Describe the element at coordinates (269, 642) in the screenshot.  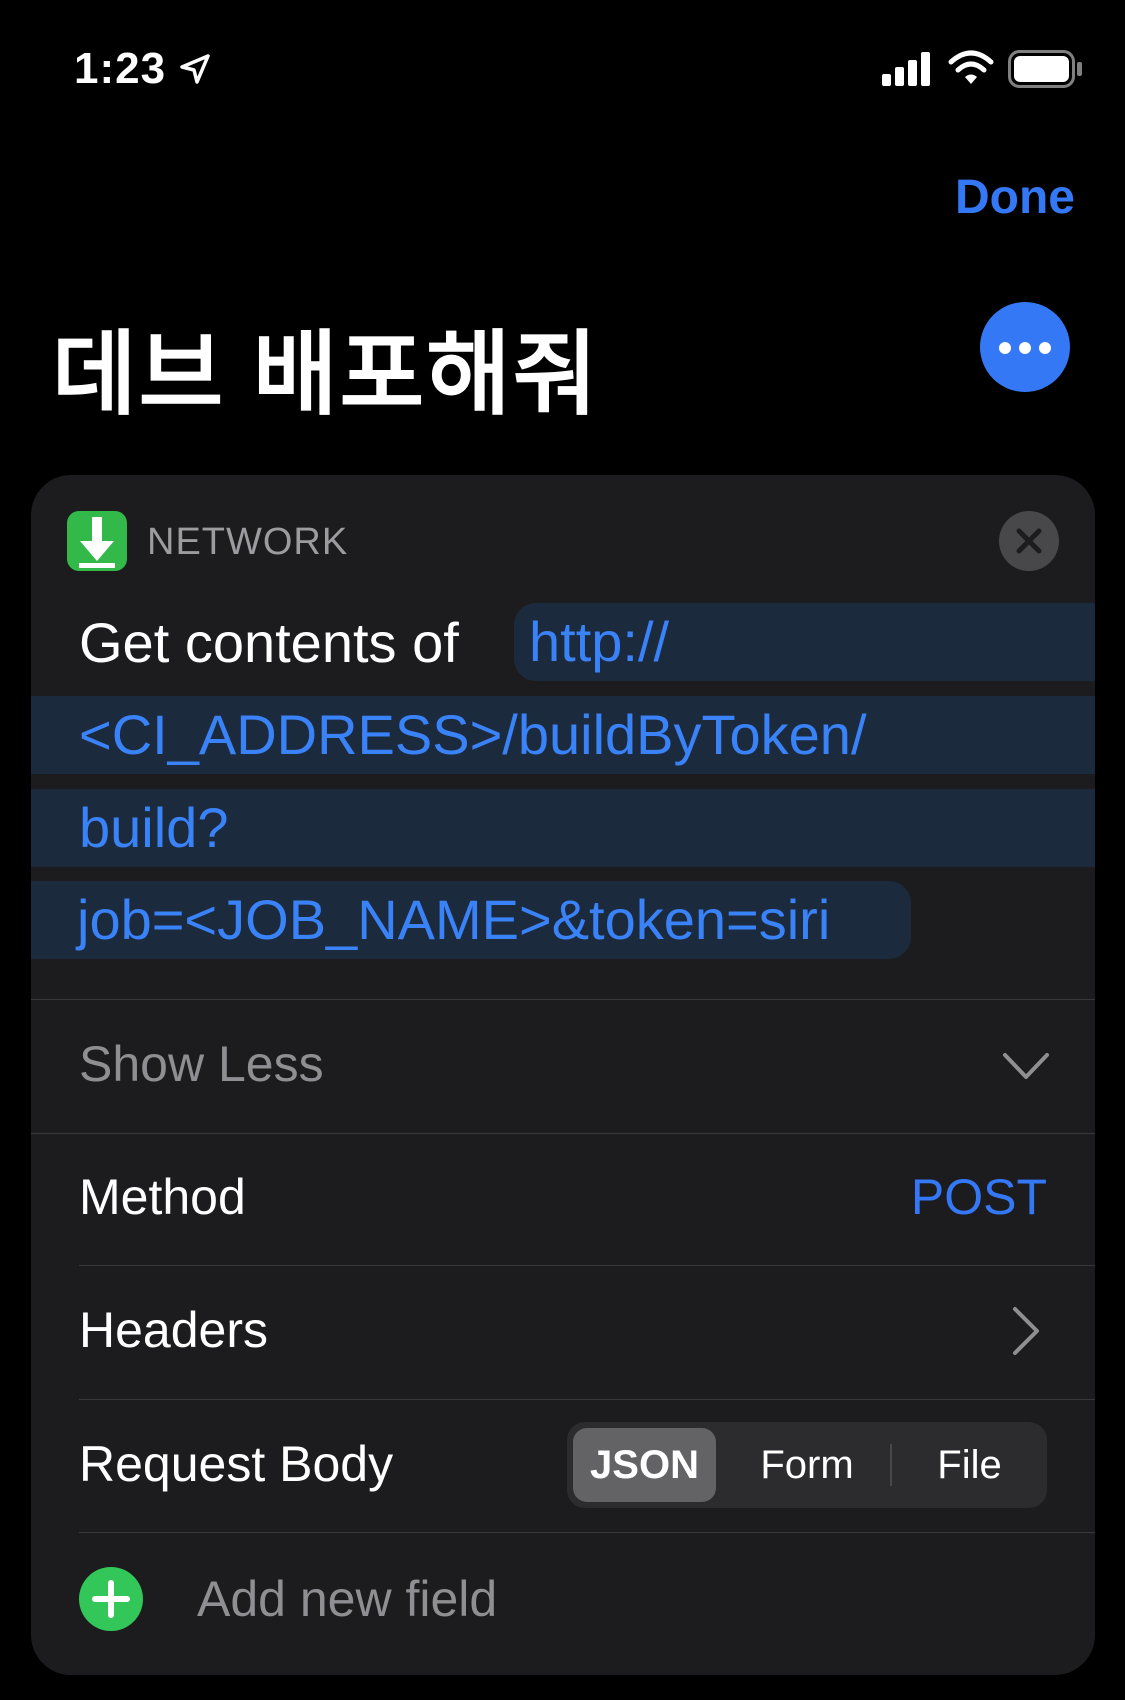
I see `action-text: Get contents of` at that location.